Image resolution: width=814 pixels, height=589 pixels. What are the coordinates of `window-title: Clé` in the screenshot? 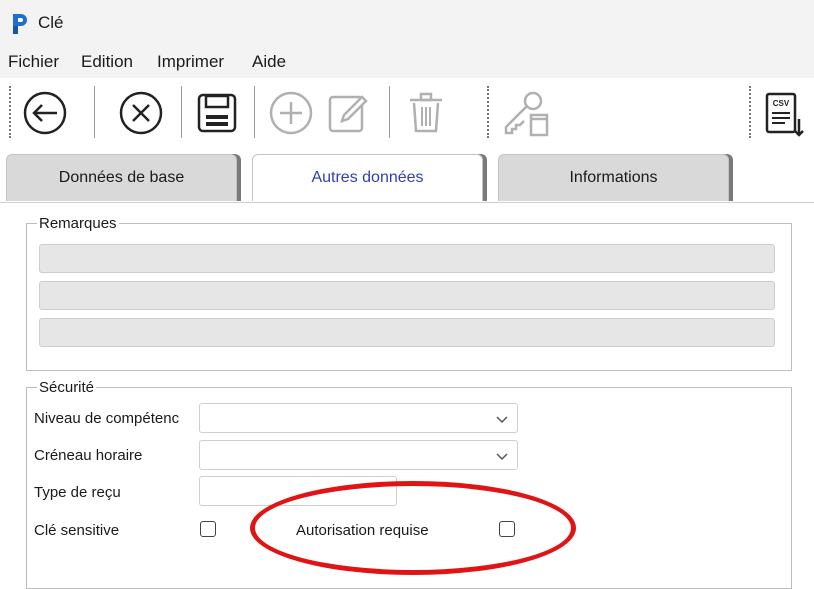 It's located at (51, 22).